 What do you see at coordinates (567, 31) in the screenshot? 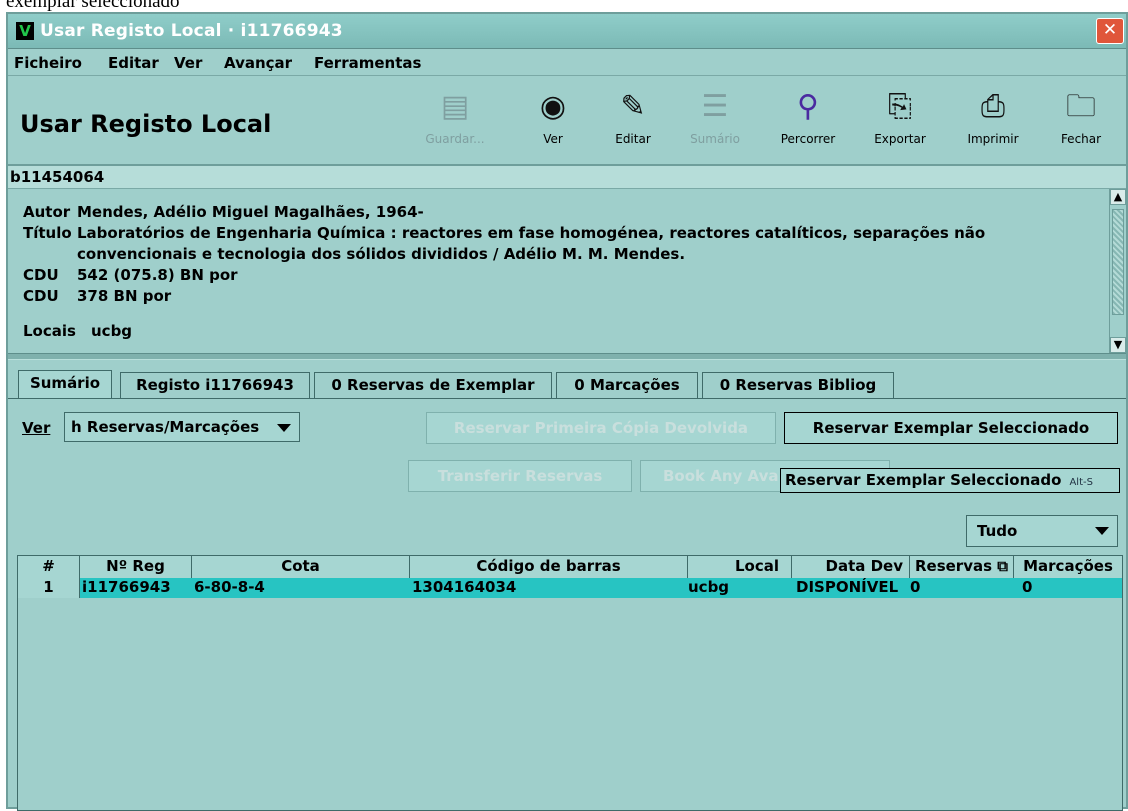
I see `title-bar: V Usar Registo Local · i11766943 ✕` at bounding box center [567, 31].